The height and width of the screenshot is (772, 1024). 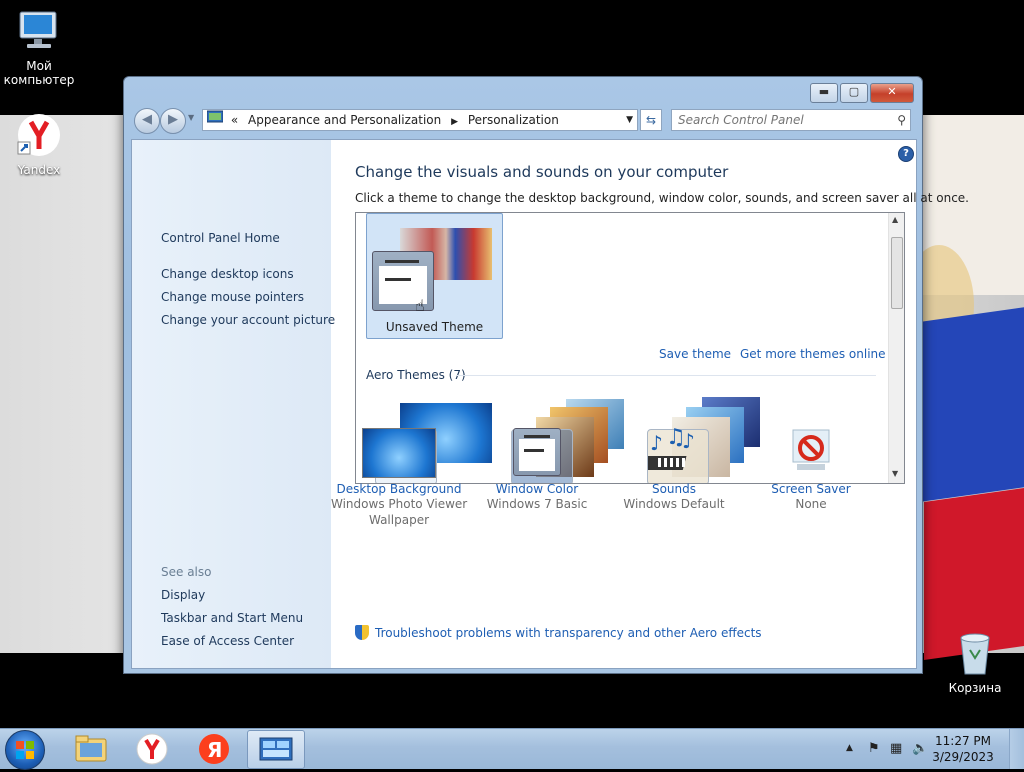 I want to click on search-box: ⚲, so click(x=791, y=120).